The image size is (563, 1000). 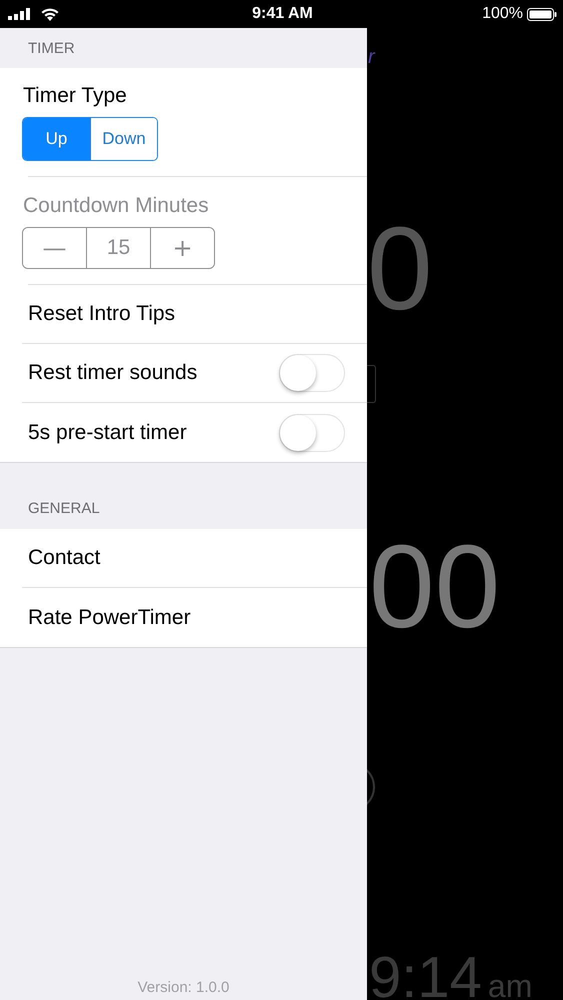 I want to click on clock-suffix: am, so click(x=510, y=984).